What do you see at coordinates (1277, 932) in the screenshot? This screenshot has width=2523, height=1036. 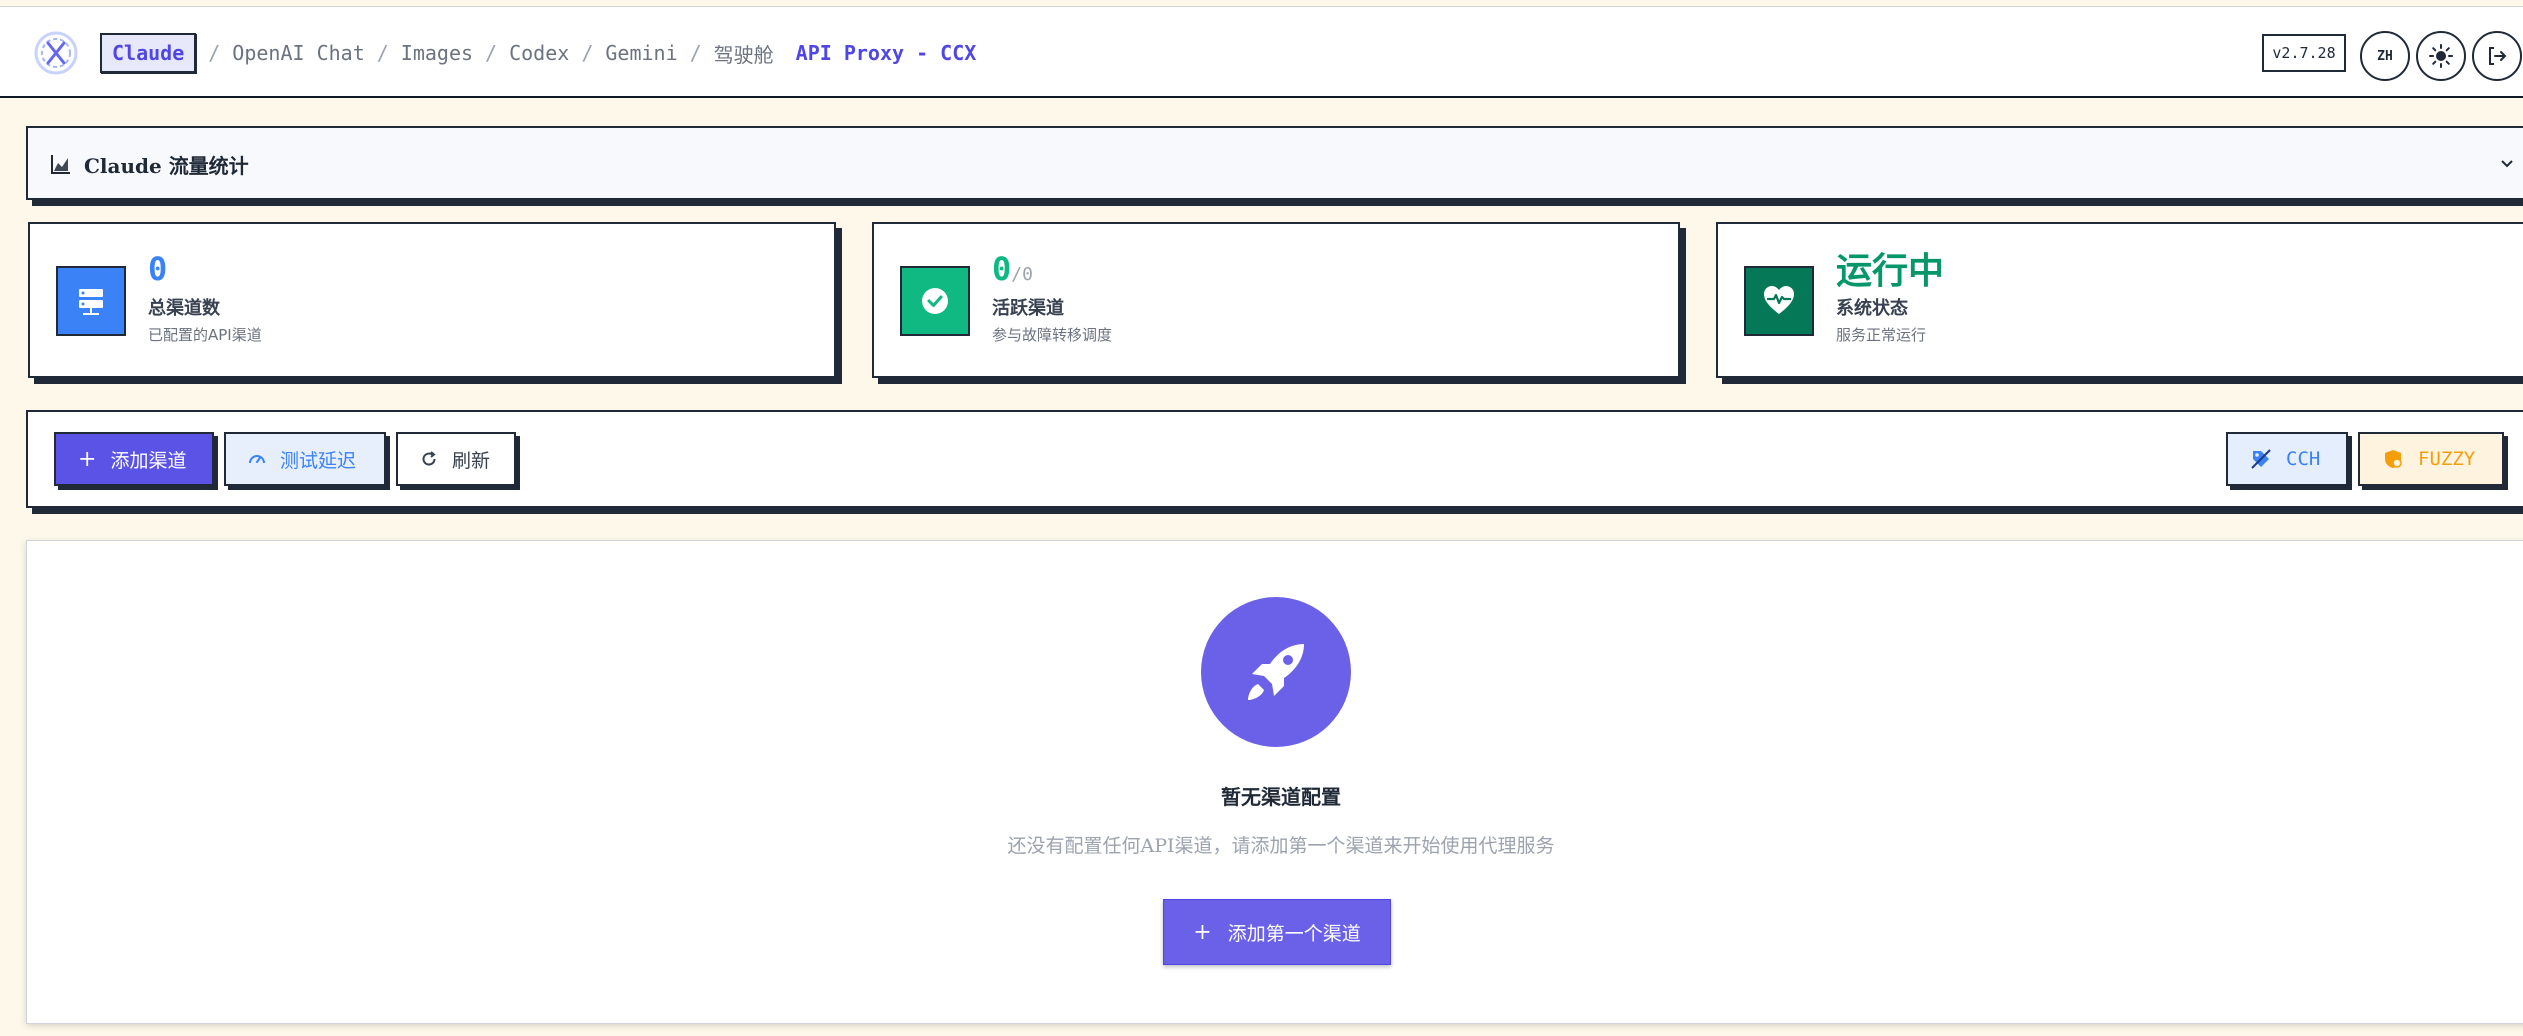 I see `add-first-channel-button: + 添加第一个渠道` at bounding box center [1277, 932].